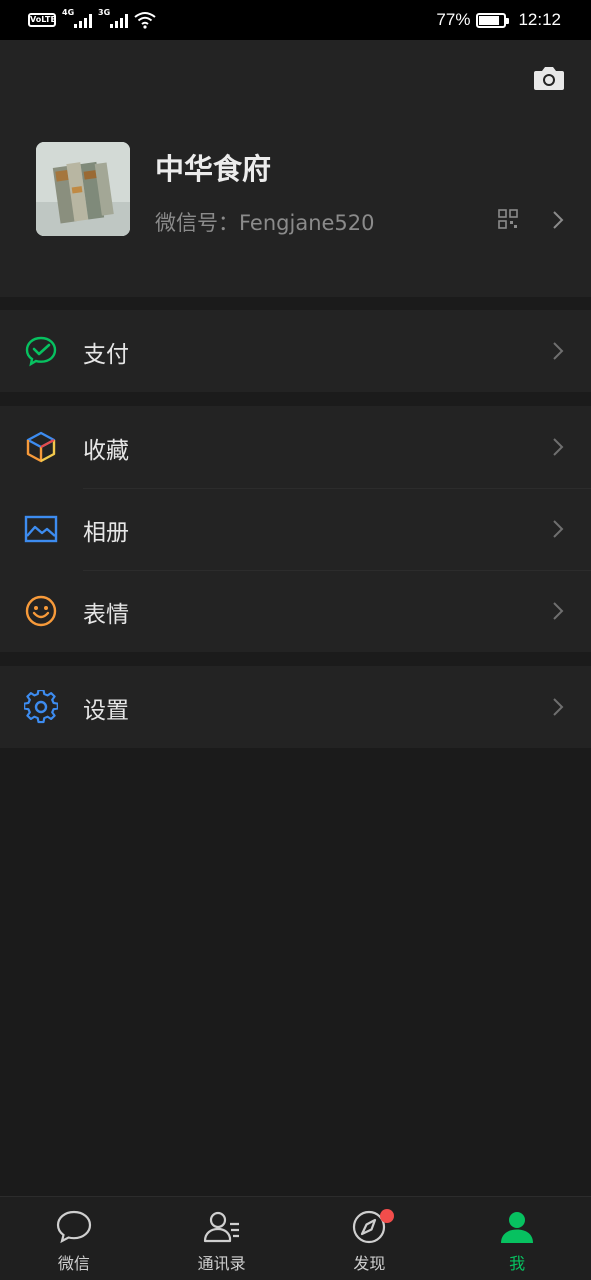 This screenshot has height=1280, width=591. I want to click on cube-icon, so click(41, 447).